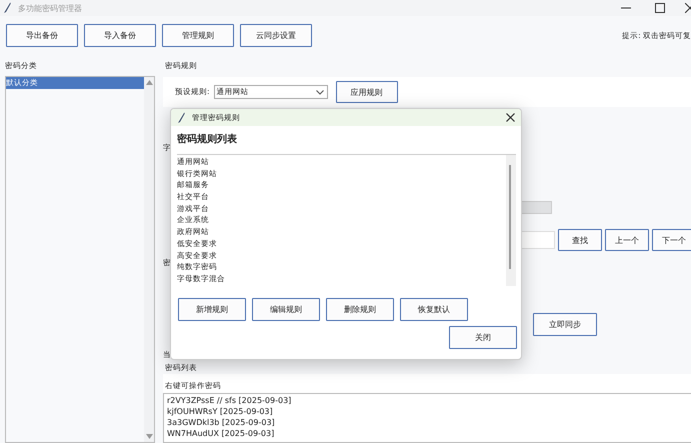  I want to click on toolbar-button: 管理规则, so click(198, 35).